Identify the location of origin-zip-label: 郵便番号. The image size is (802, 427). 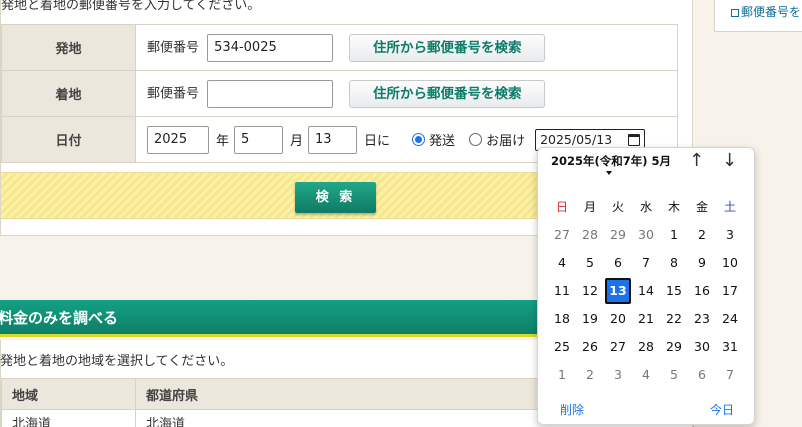
(173, 47).